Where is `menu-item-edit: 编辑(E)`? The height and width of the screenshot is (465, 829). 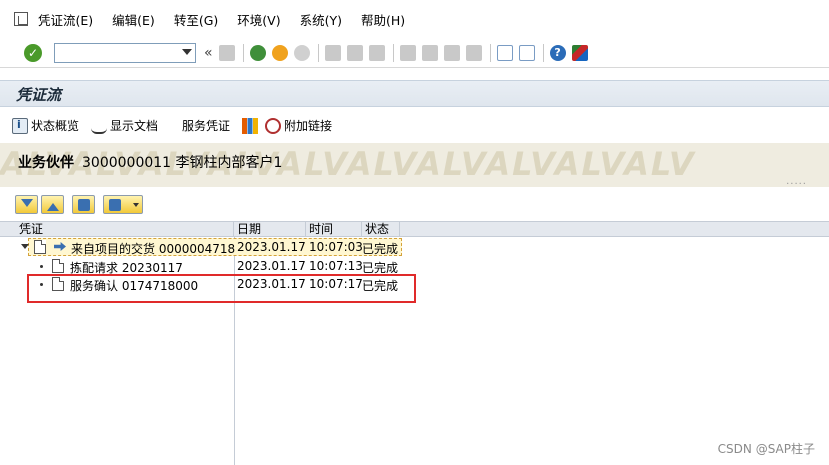 menu-item-edit: 编辑(E) is located at coordinates (133, 19).